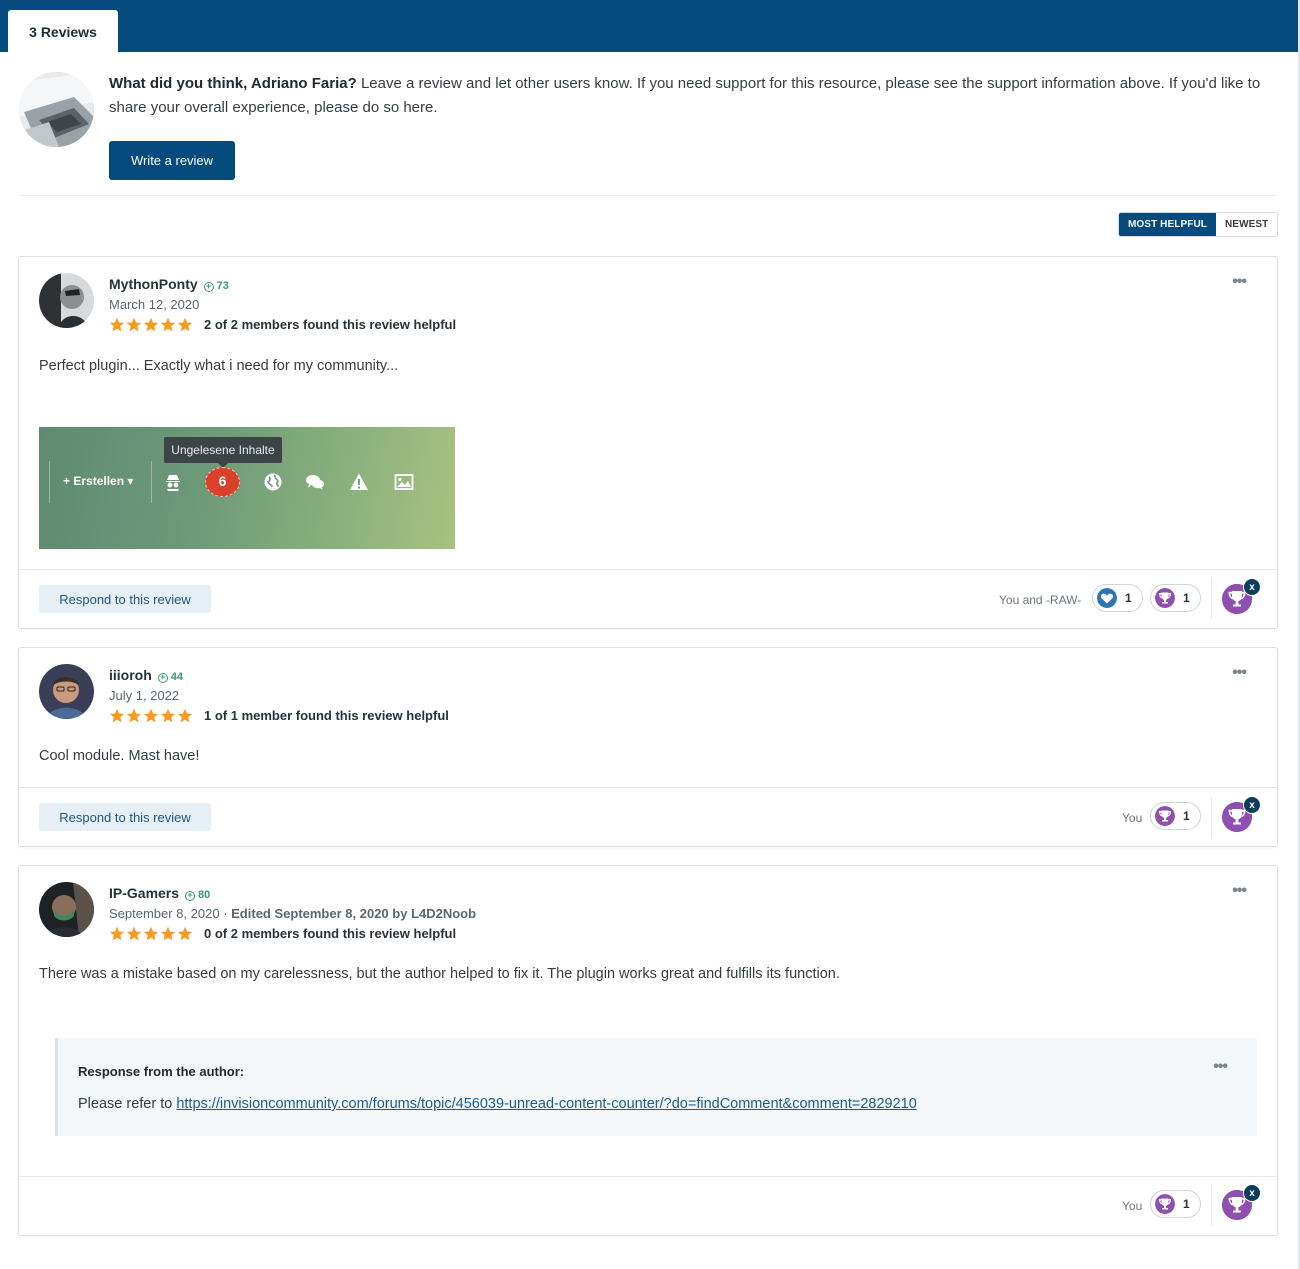  I want to click on current-user-avatar, so click(56, 109).